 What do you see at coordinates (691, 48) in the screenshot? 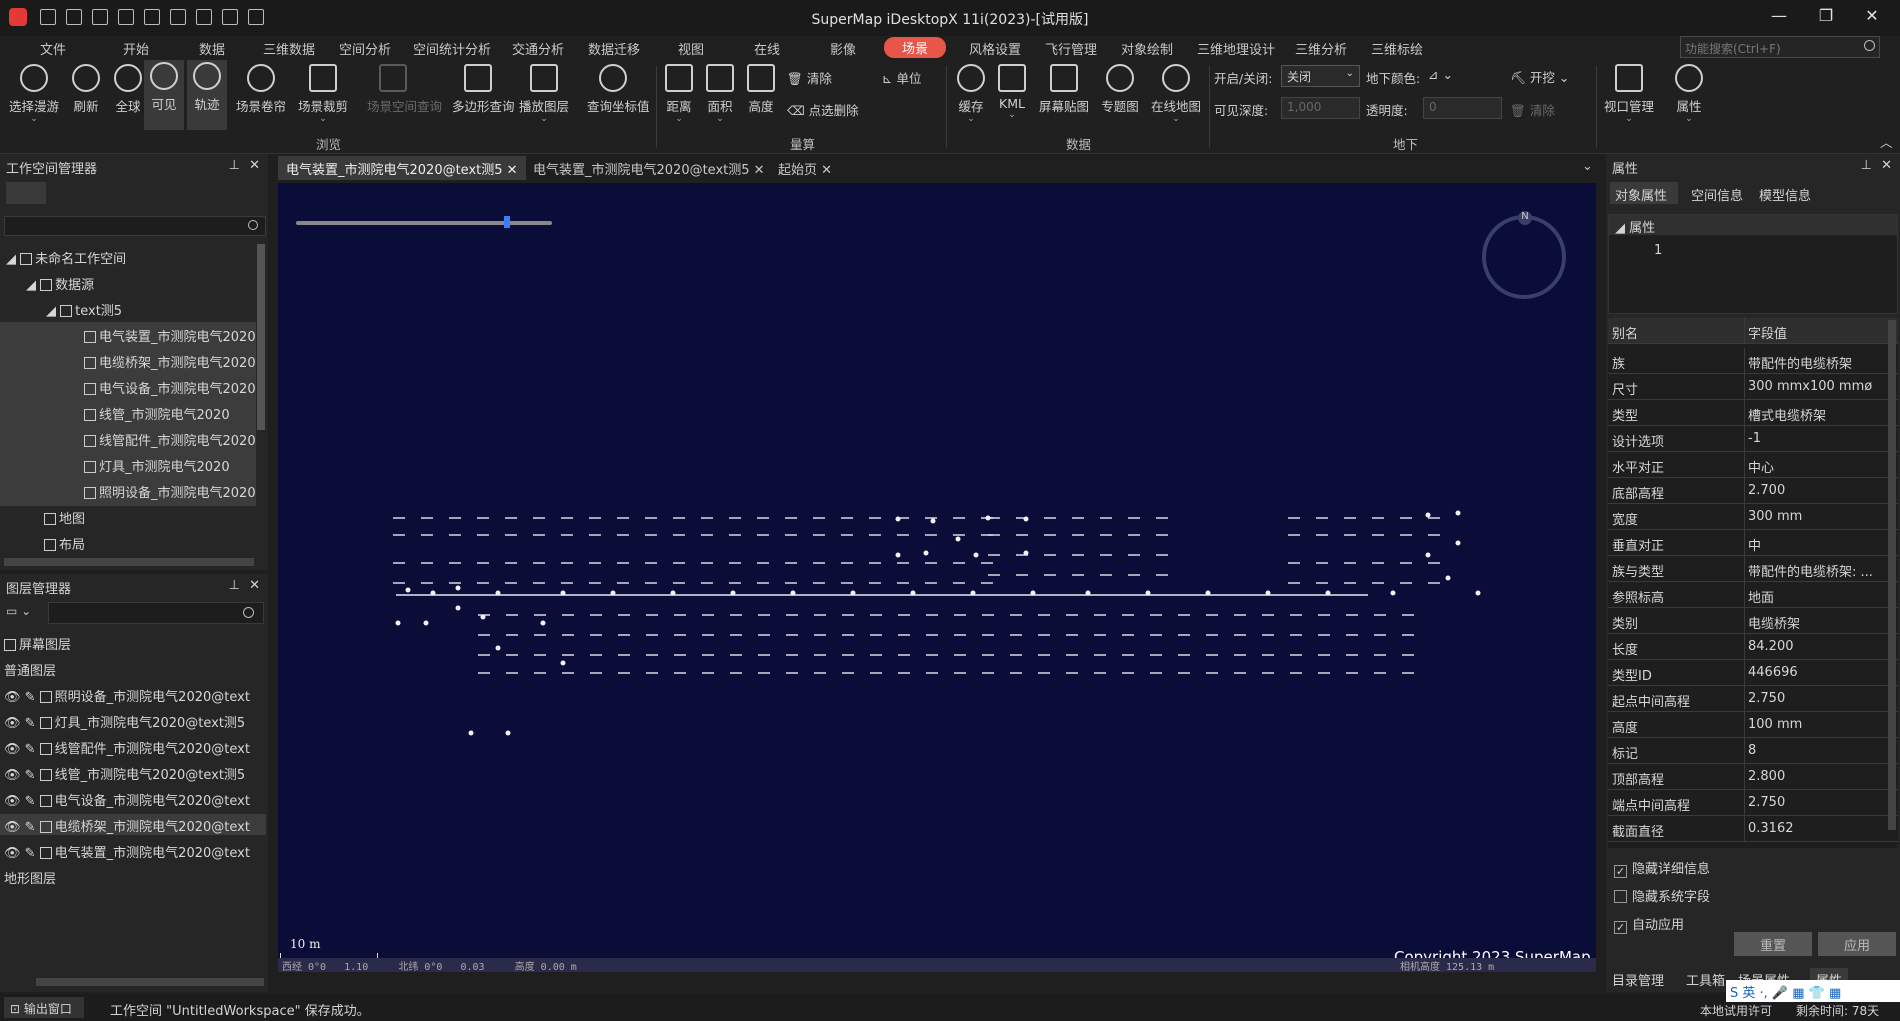
I see `menu-tab-view: 视图` at bounding box center [691, 48].